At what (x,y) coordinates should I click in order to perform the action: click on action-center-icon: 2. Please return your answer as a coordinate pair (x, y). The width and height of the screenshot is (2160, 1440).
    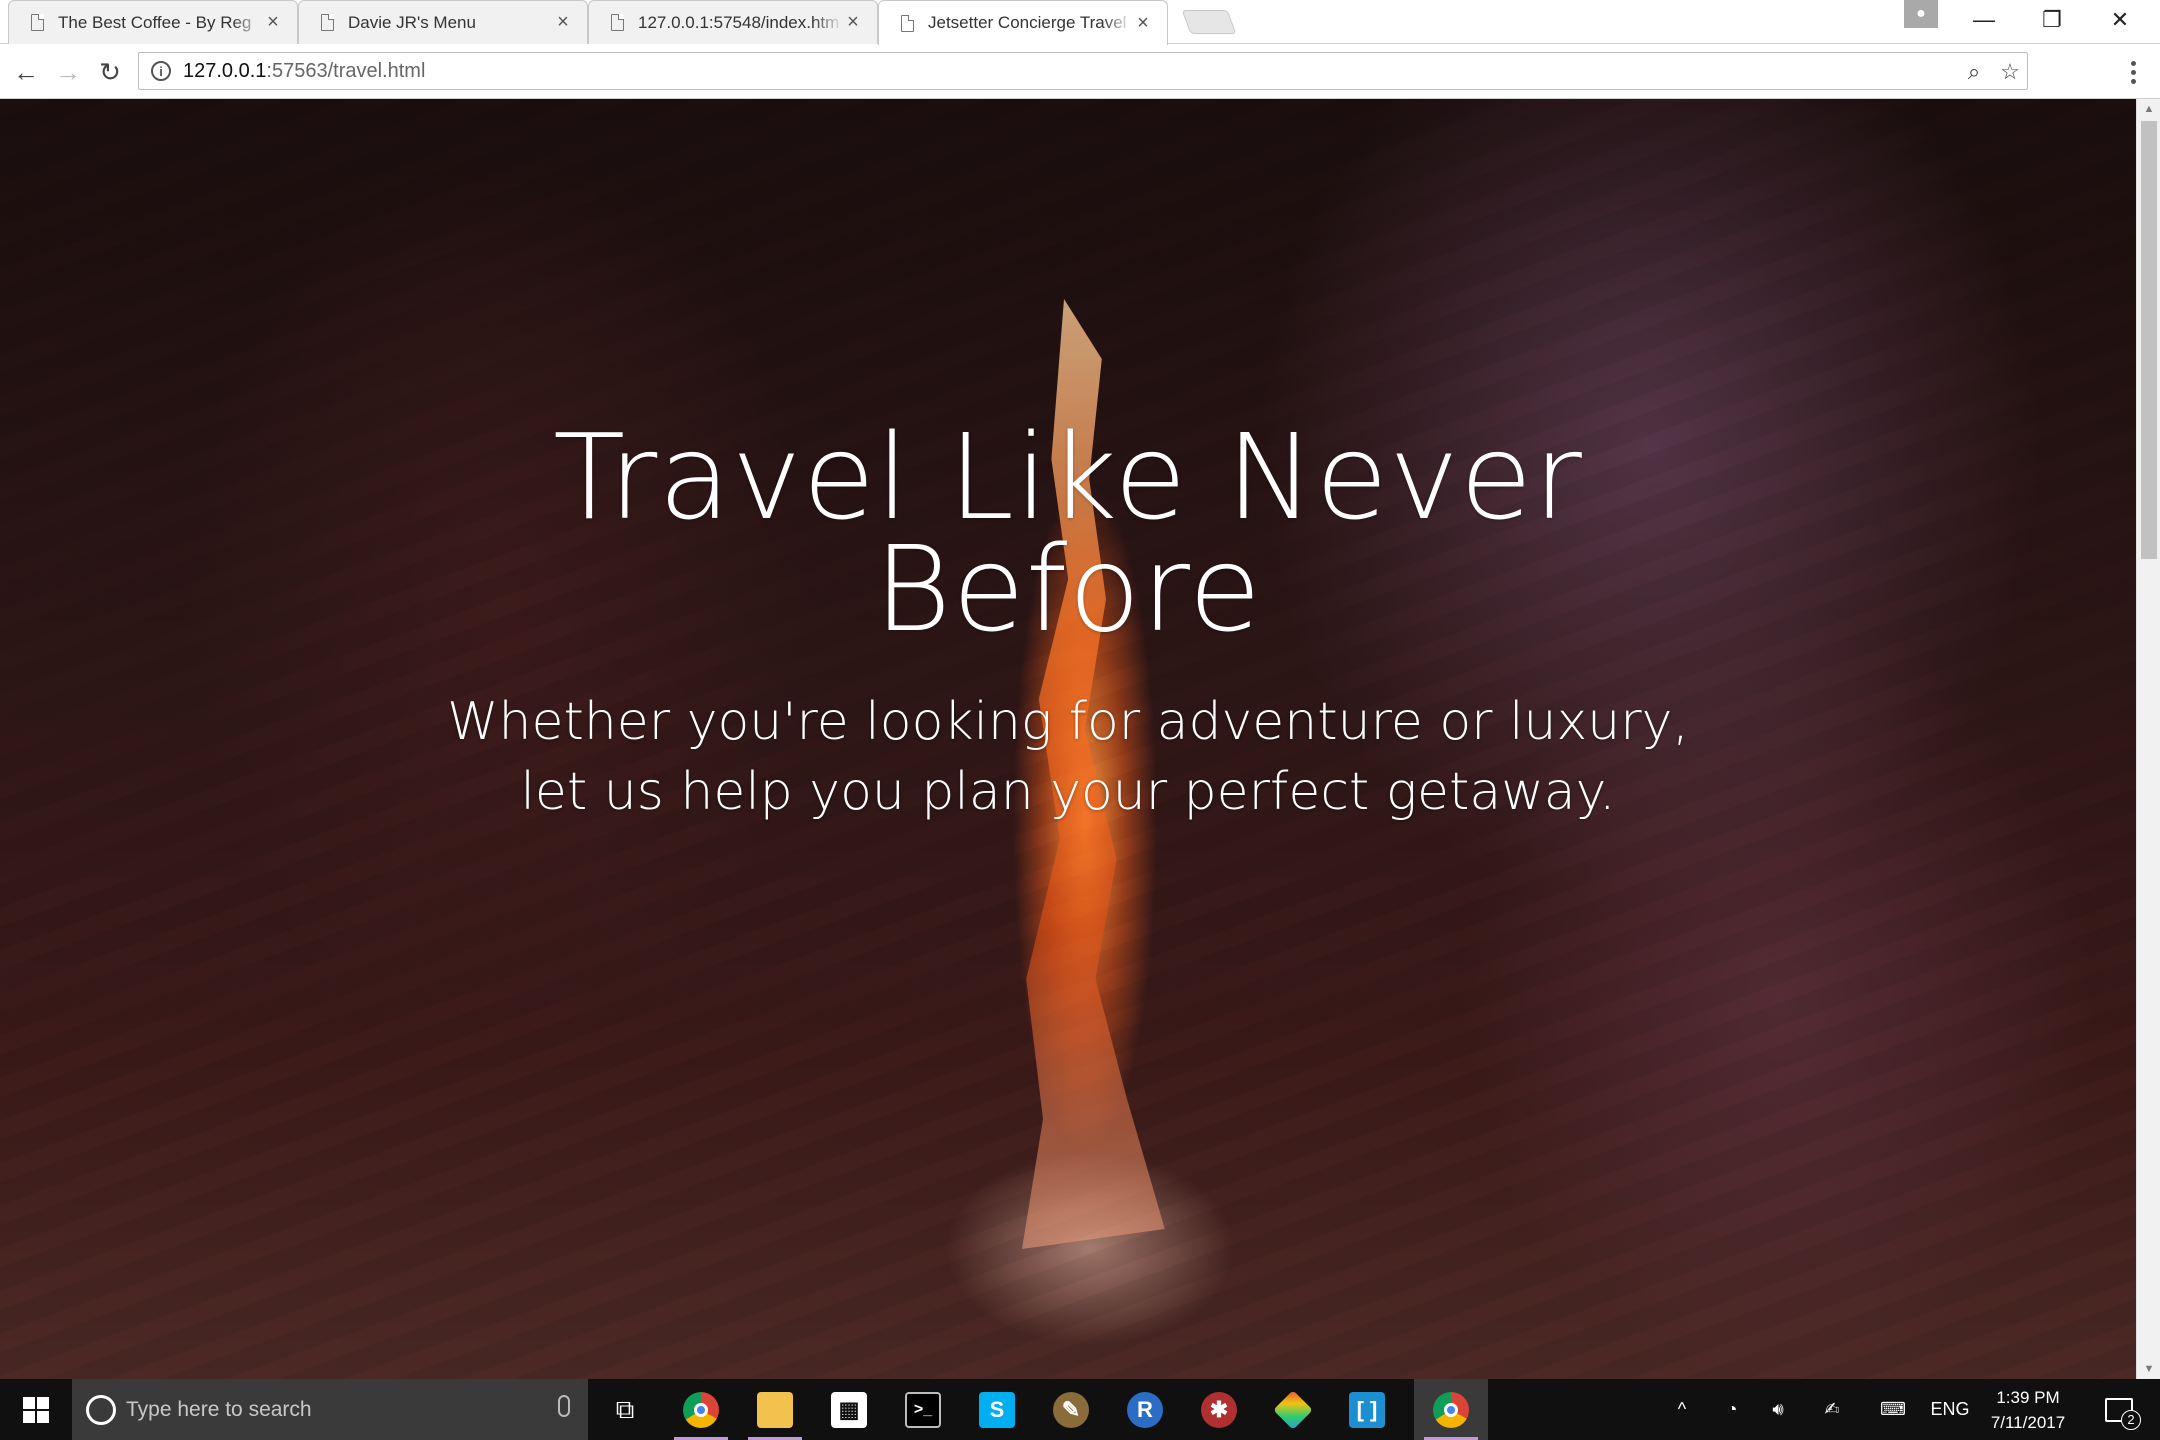
    Looking at the image, I should click on (2119, 1409).